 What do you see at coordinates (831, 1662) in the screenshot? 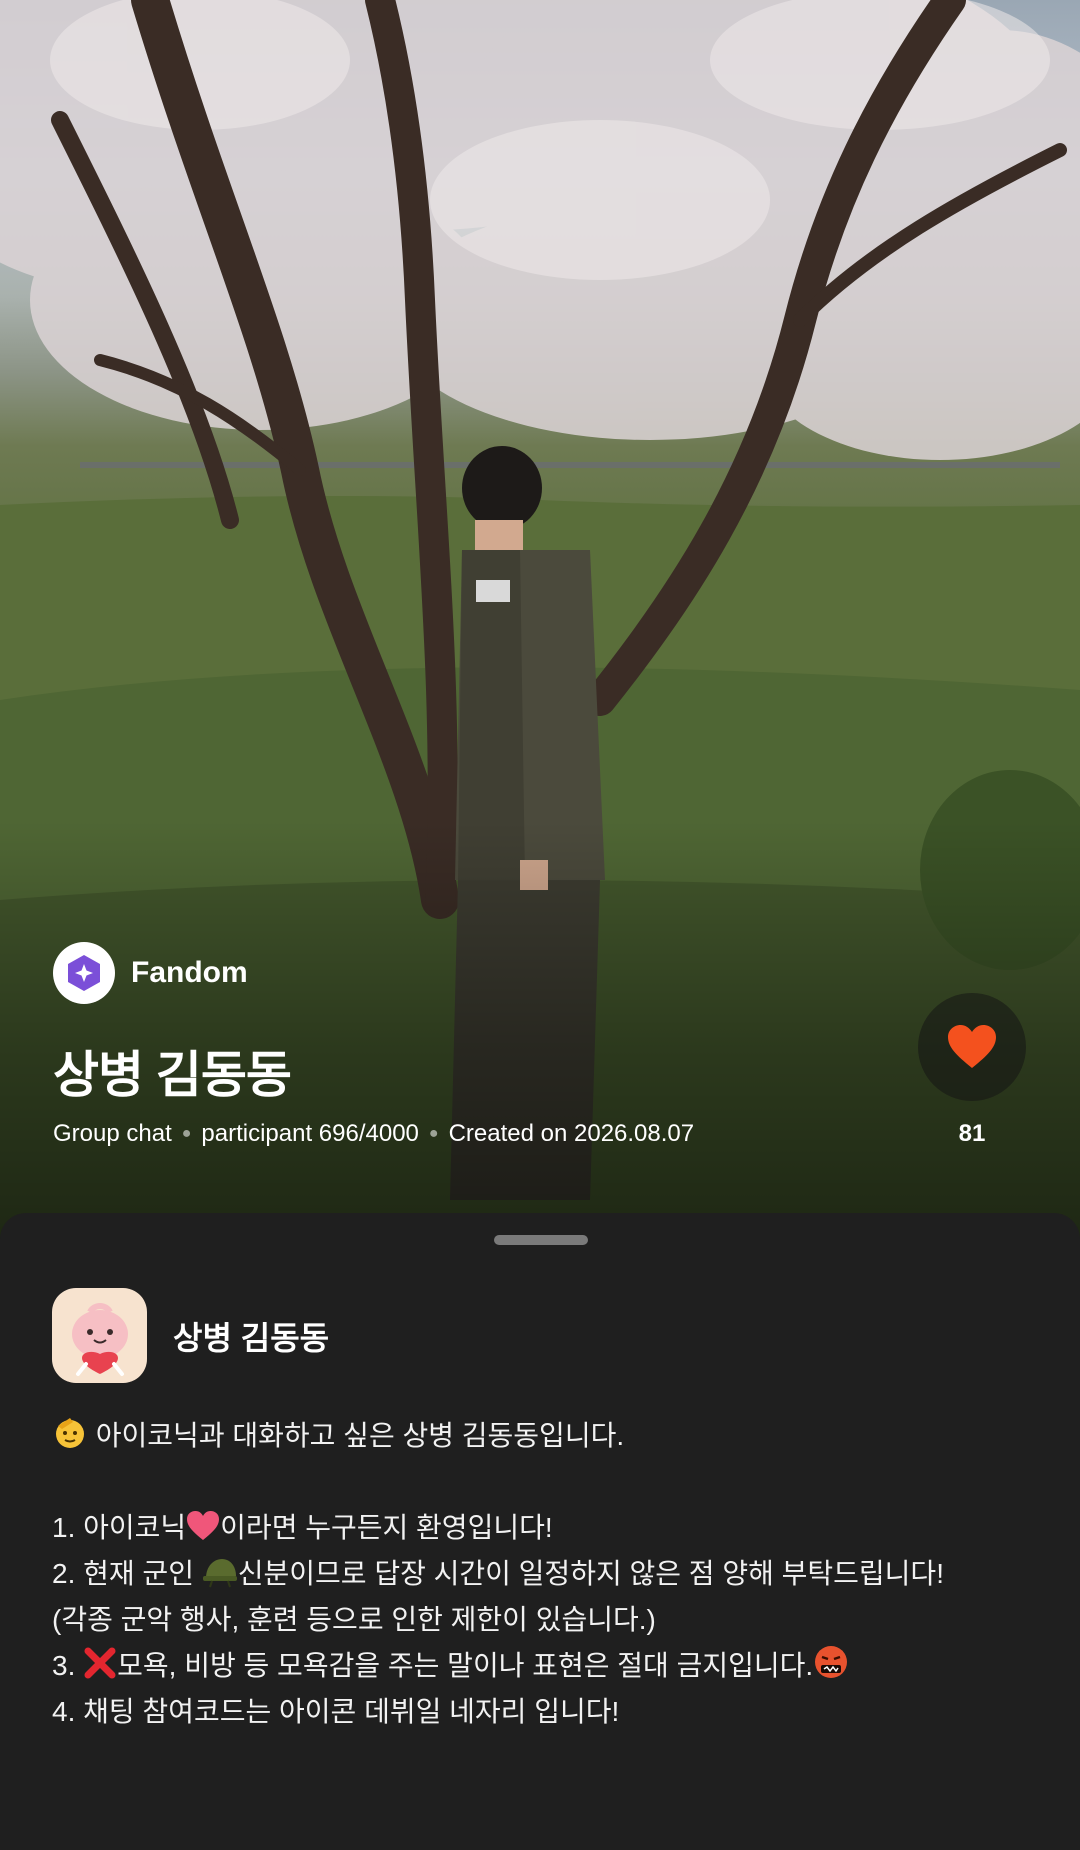
I see `cursing-face-icon` at bounding box center [831, 1662].